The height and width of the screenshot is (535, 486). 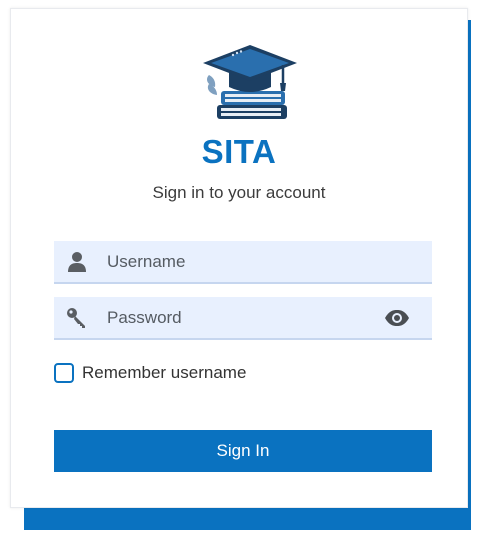 I want to click on username-field: Username, so click(x=243, y=262).